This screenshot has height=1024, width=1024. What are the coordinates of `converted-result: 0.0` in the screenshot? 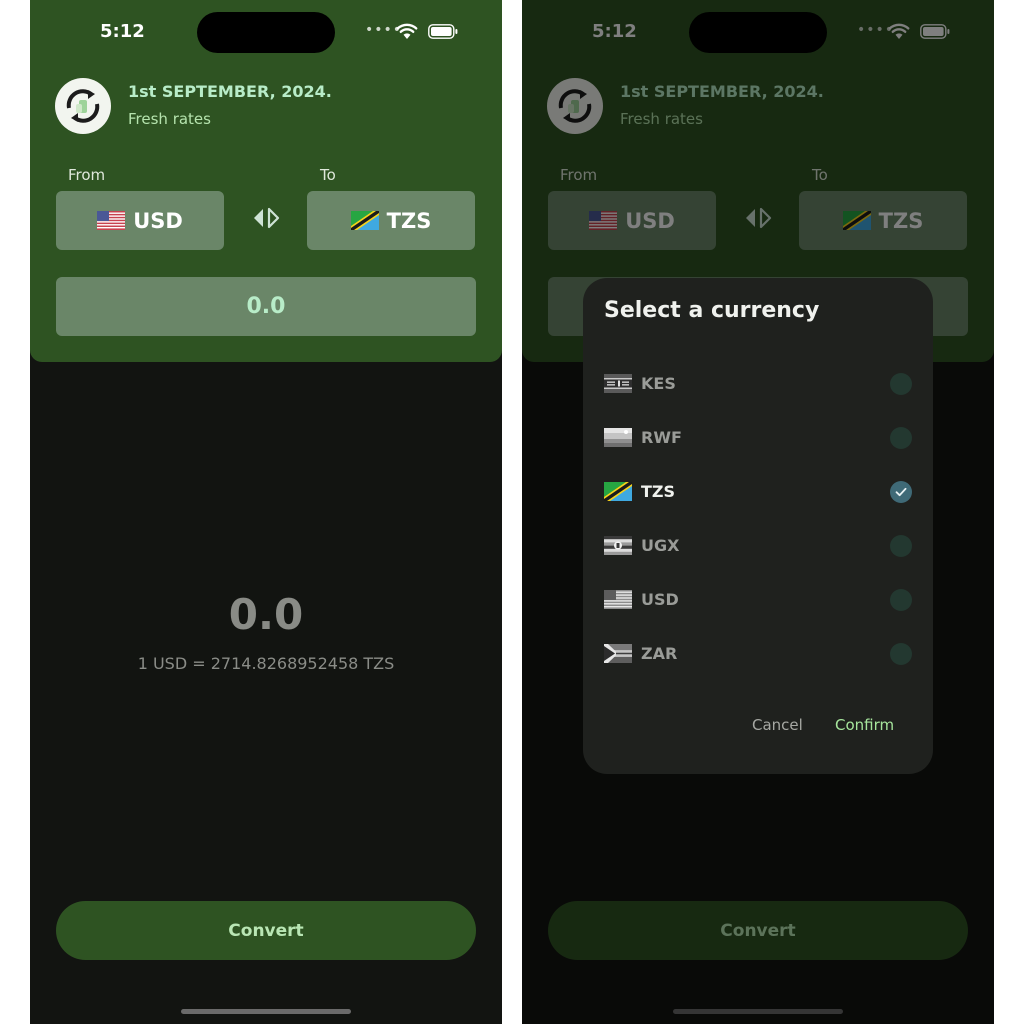 It's located at (266, 614).